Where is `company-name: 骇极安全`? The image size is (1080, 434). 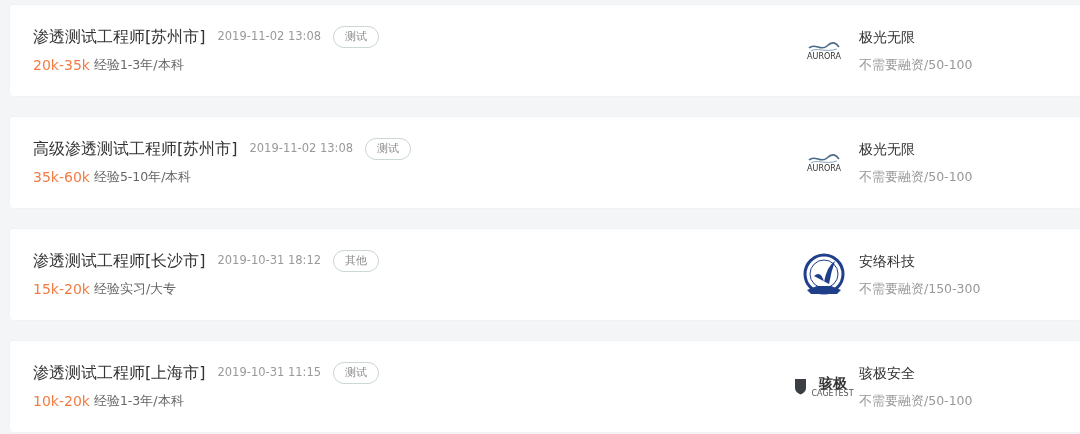 company-name: 骇极安全 is located at coordinates (916, 373).